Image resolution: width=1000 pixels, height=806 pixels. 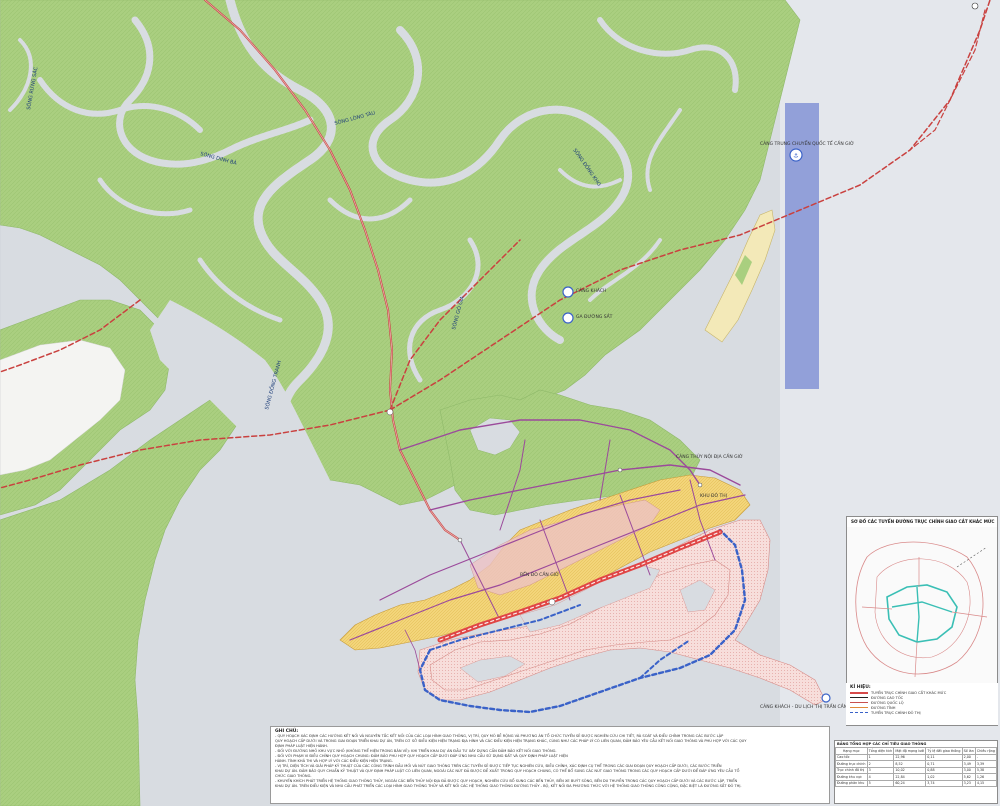 I want to click on table-cell: 60,24, so click(x=910, y=783).